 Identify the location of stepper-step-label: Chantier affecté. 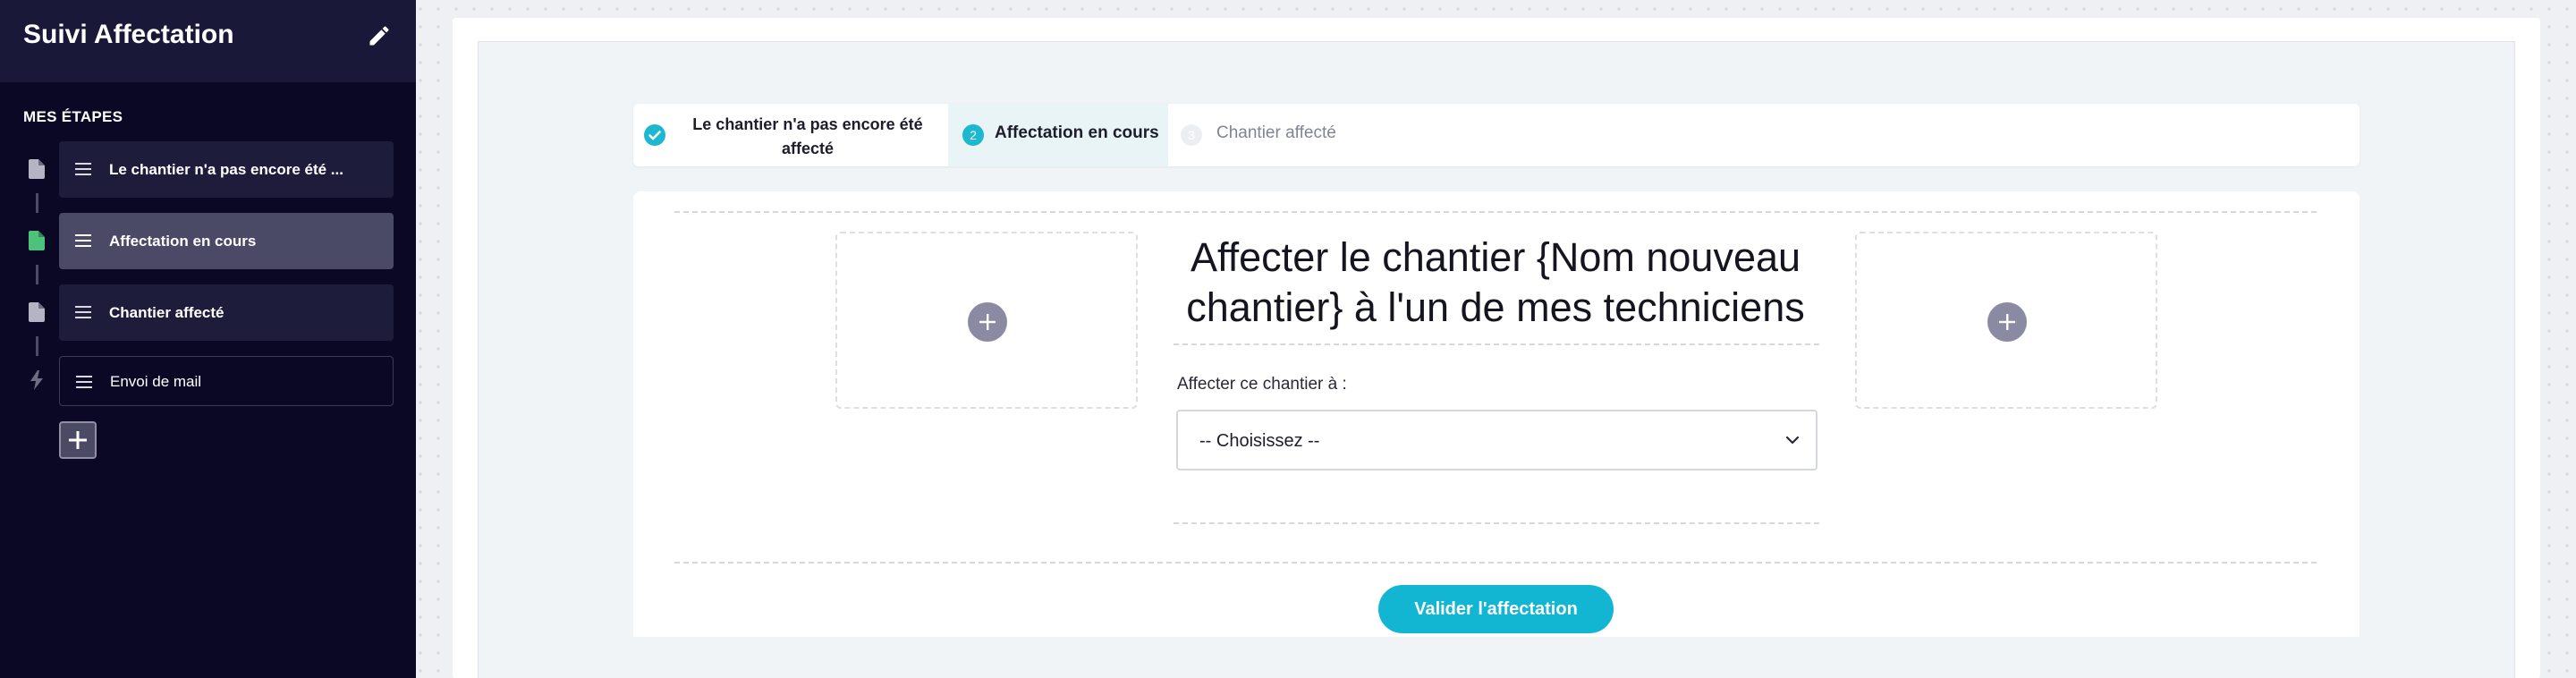
(1276, 132).